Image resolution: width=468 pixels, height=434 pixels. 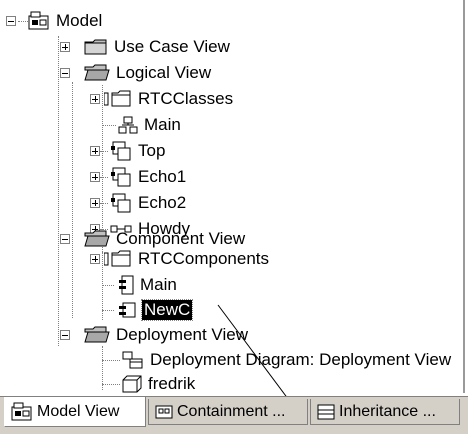 I want to click on tree-node-label: RTCClasses, so click(x=186, y=98).